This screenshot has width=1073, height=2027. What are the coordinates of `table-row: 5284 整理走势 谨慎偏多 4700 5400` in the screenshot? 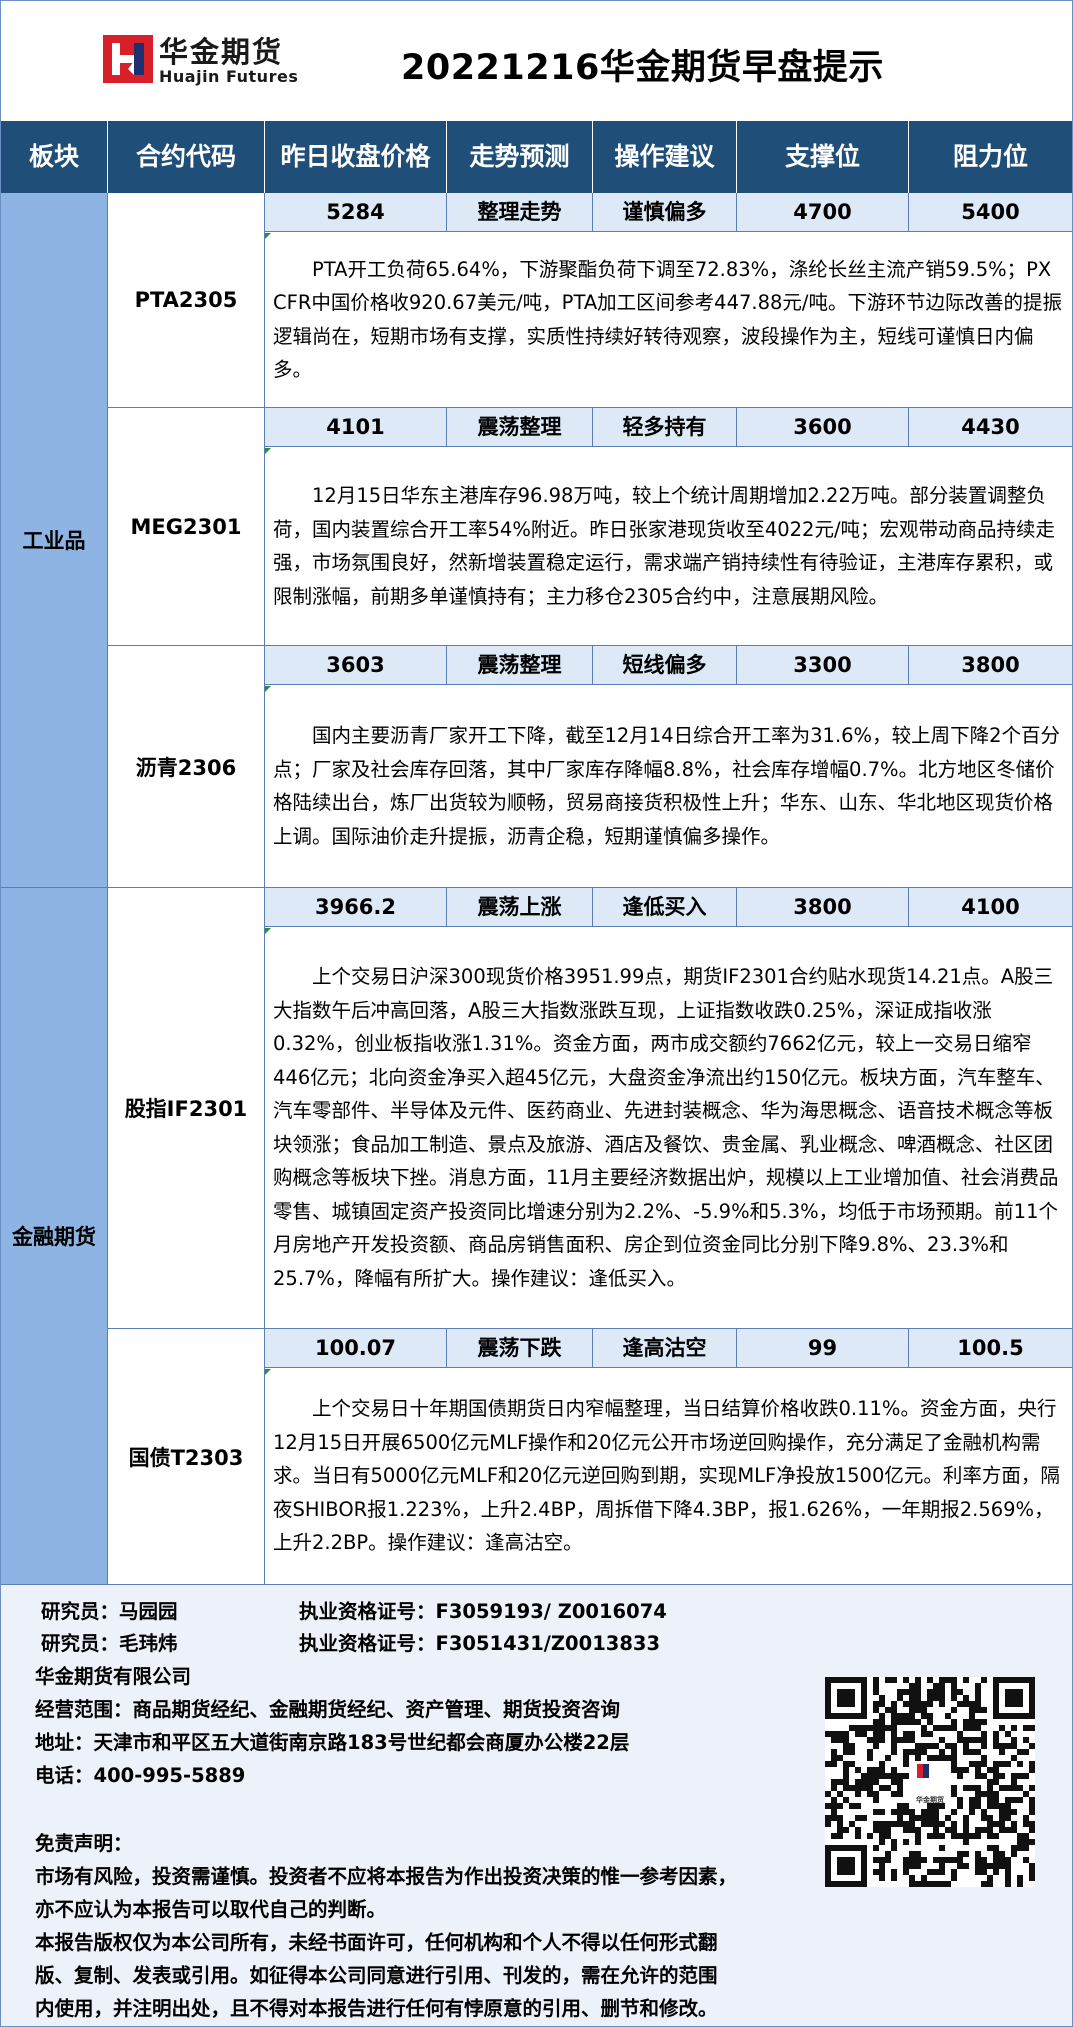 It's located at (668, 212).